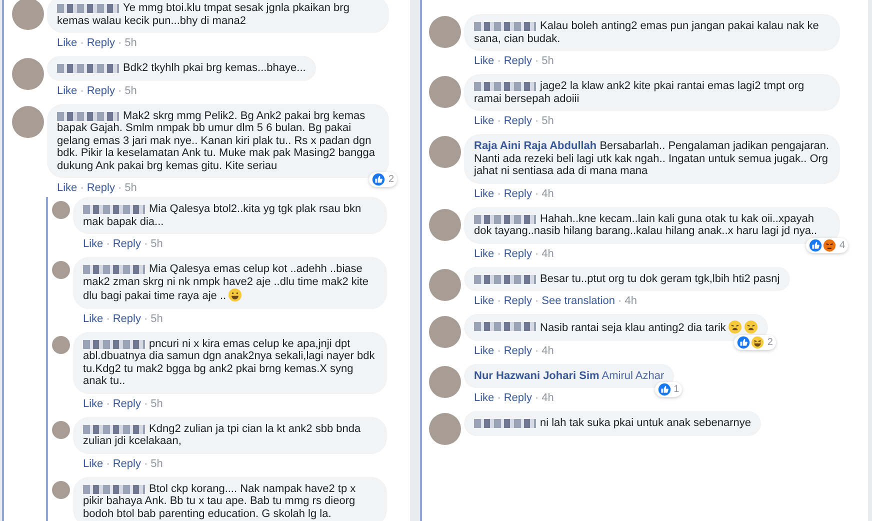 This screenshot has width=872, height=521. I want to click on comment-text: pncuri ni x kira emas celup ke apa,jnji dpt abl.dbuatnya dia samun dgn anak2nya sekali,lagi nayer bdk tu.Kdg2 tu mak2 bgga bg ank2 pkai brng kemas.X syng anak tu.., so click(230, 363).